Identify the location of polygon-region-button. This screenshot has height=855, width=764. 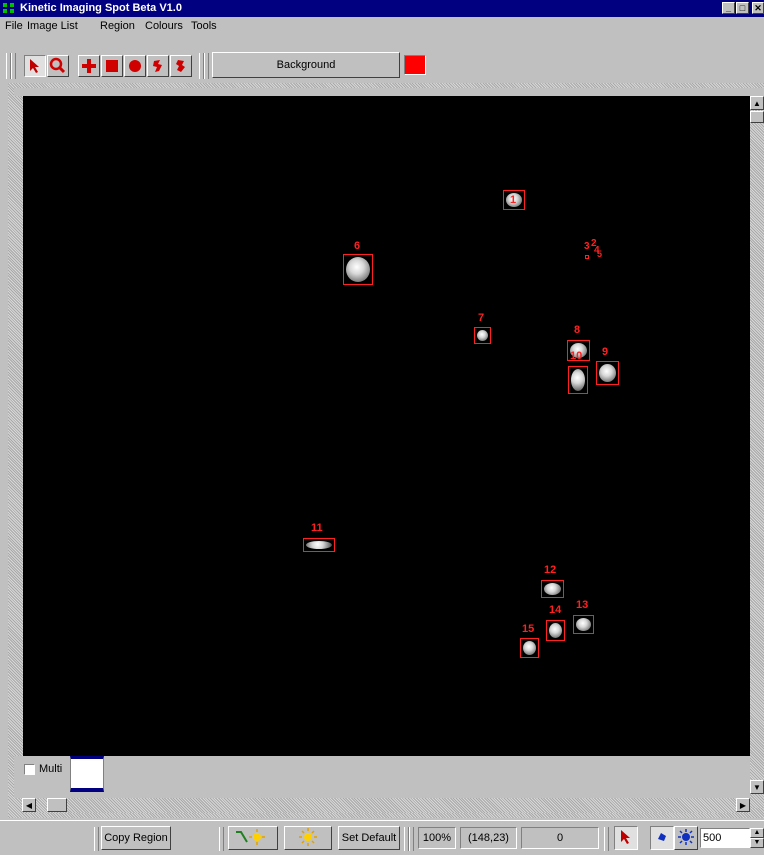
(181, 66).